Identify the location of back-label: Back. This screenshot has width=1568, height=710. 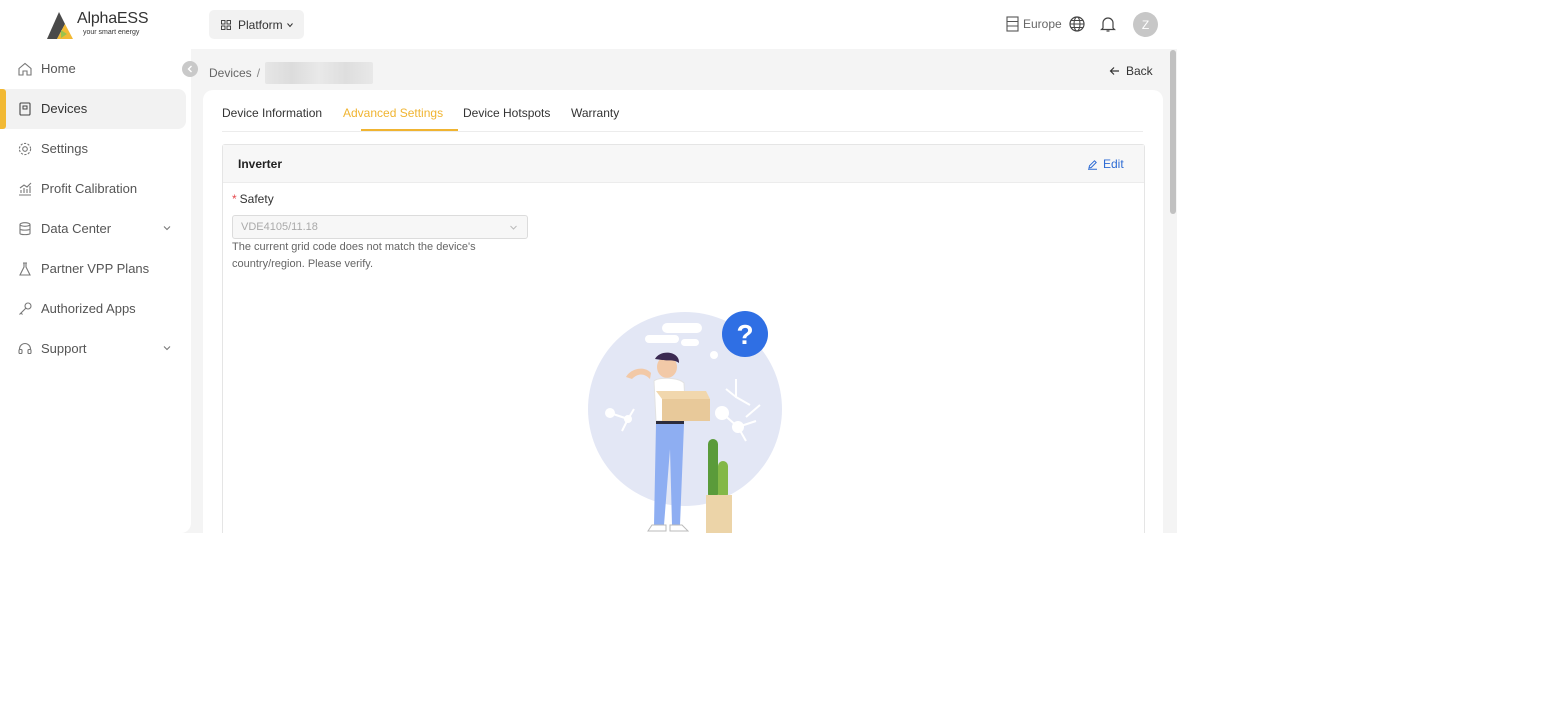
(1139, 71).